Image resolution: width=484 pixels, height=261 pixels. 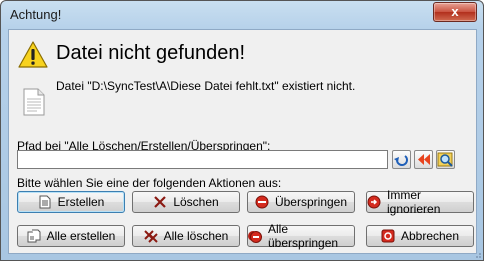 I want to click on cancel-label: Abbrechen, so click(x=430, y=236).